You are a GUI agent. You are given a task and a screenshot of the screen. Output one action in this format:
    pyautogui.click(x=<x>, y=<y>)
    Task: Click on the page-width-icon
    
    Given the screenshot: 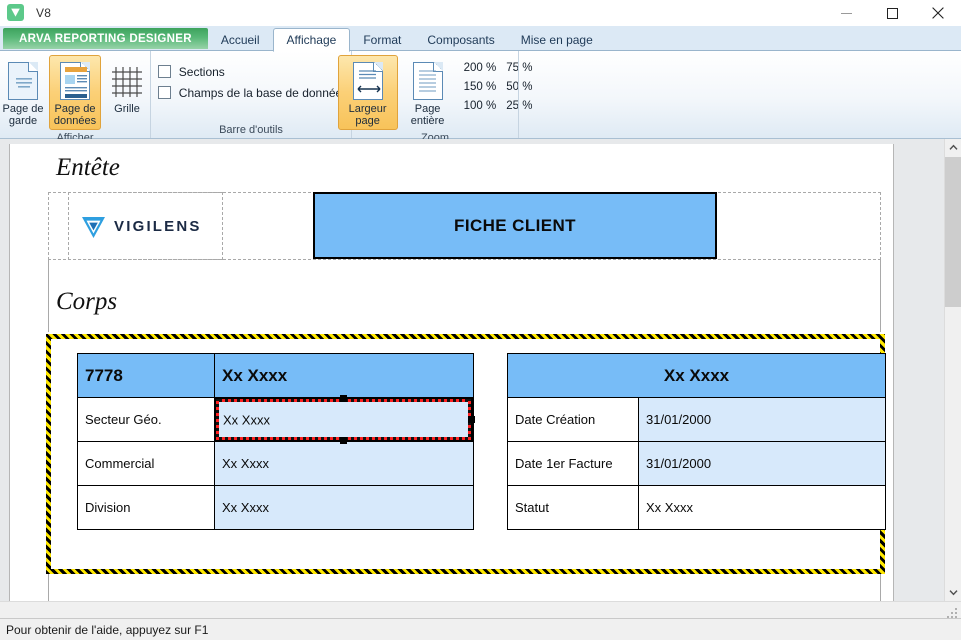 What is the action you would take?
    pyautogui.click(x=367, y=81)
    